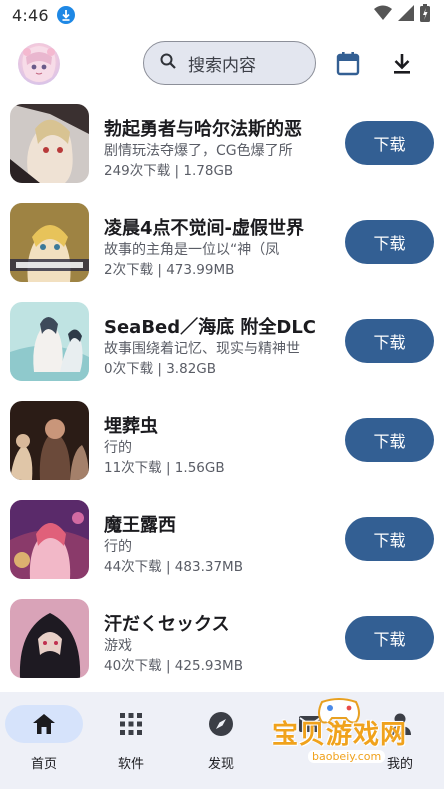  What do you see at coordinates (210, 327) in the screenshot?
I see `item-title: SeaBed／海底 附全DLC` at bounding box center [210, 327].